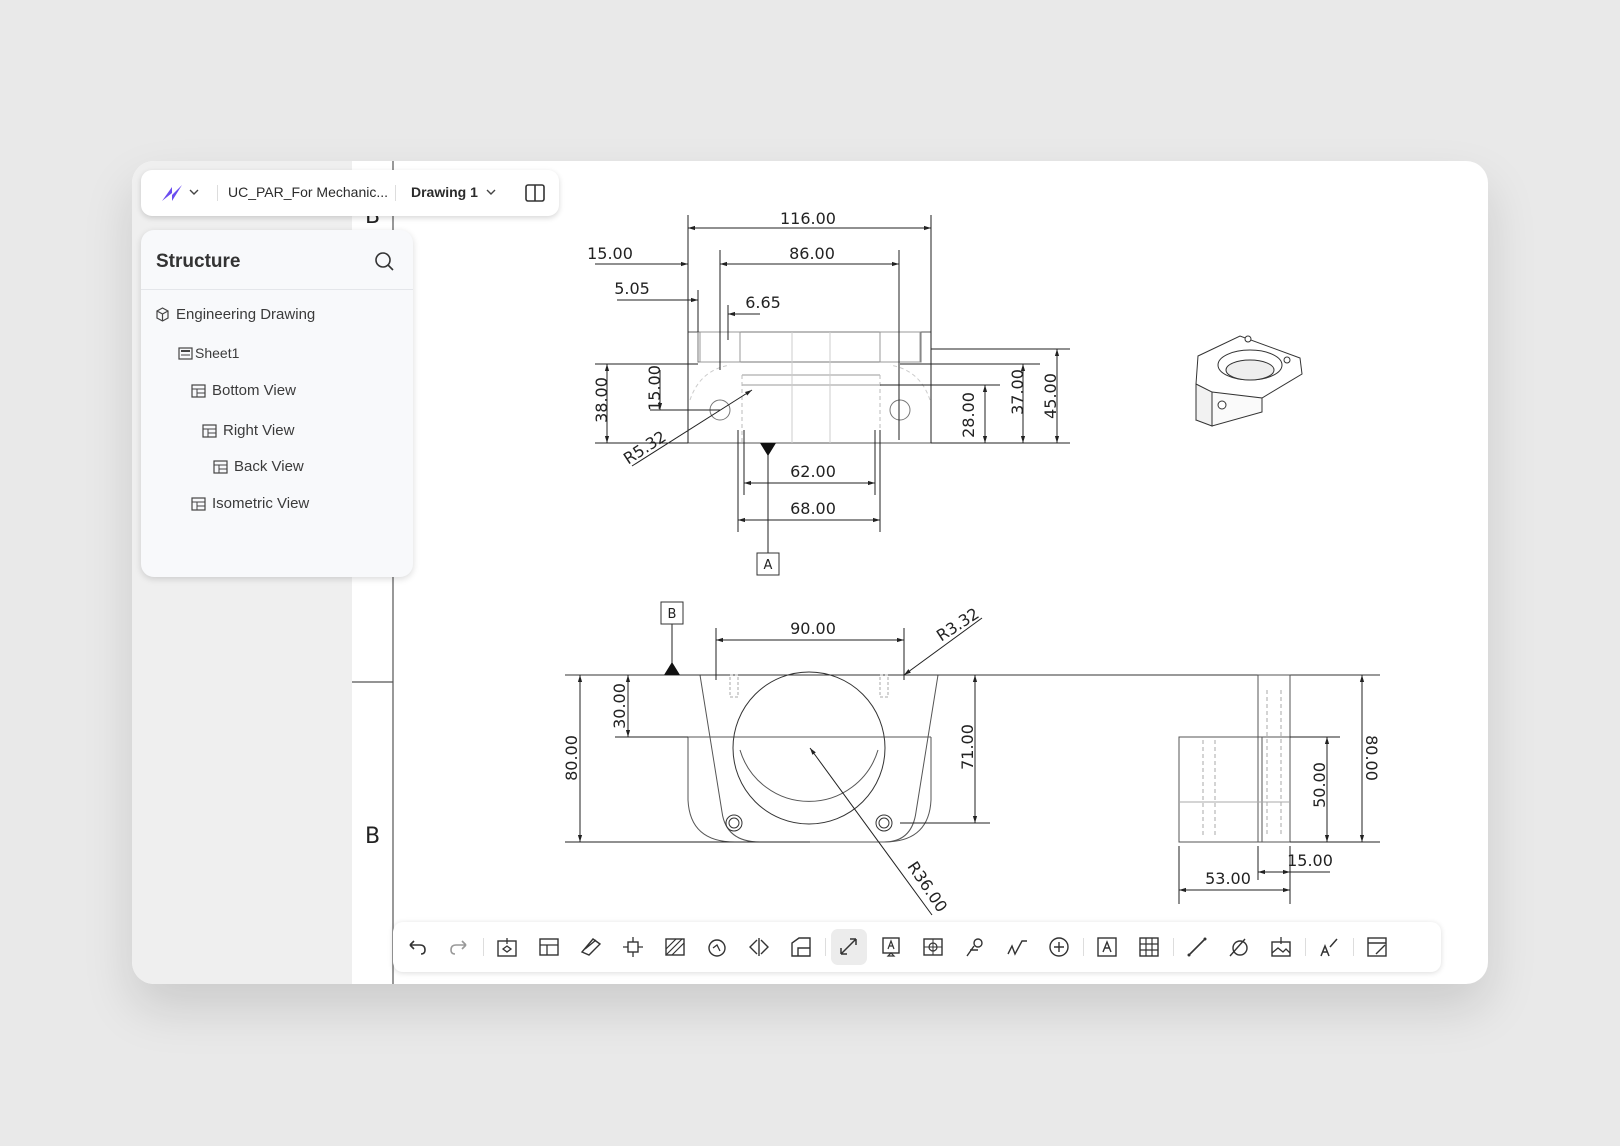 Image resolution: width=1620 pixels, height=1146 pixels. Describe the element at coordinates (1310, 860) in the screenshot. I see `dim-15-side: 15.00` at that location.